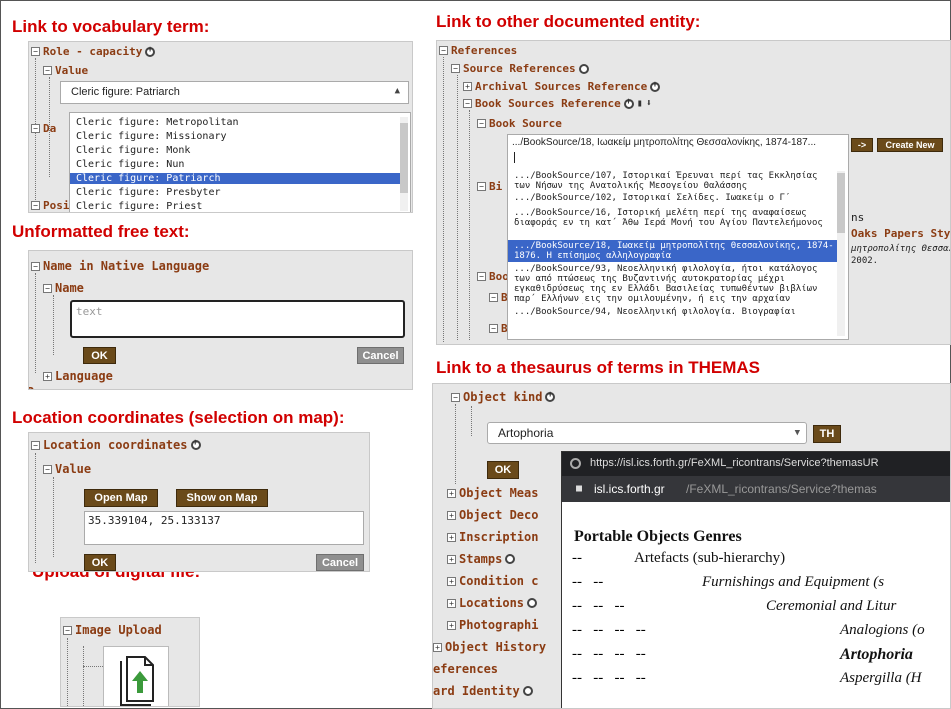 The image size is (951, 709). Describe the element at coordinates (116, 445) in the screenshot. I see `location-coordinates-row: − Location coordinates` at that location.